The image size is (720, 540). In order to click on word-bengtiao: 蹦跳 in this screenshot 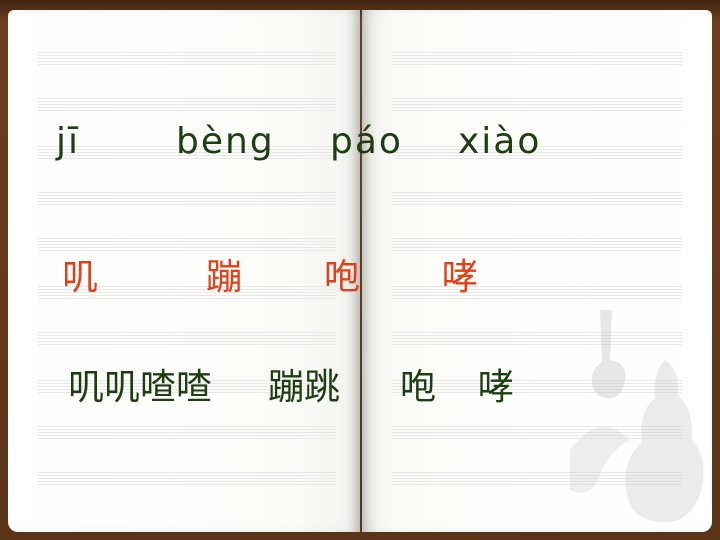, I will do `click(304, 387)`.